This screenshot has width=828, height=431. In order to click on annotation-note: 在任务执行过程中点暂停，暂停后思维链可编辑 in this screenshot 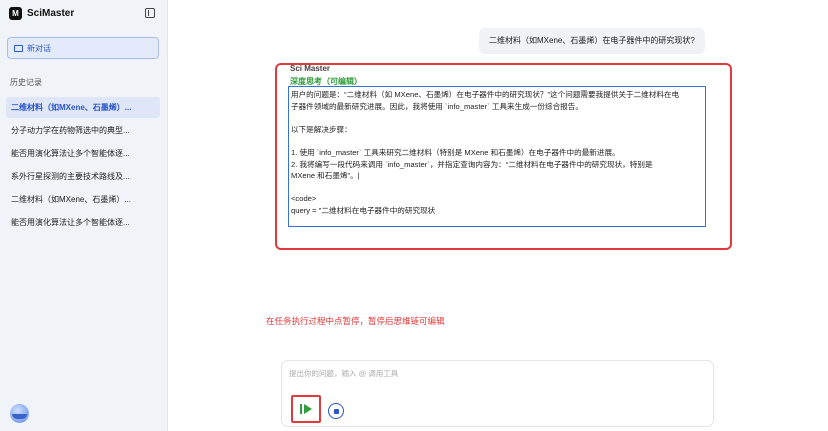, I will do `click(355, 321)`.